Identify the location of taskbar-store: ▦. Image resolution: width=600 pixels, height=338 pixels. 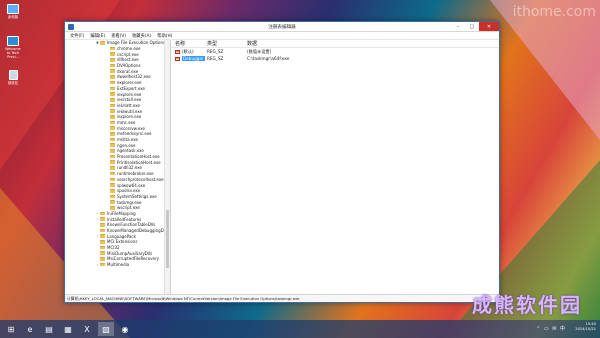
(68, 329).